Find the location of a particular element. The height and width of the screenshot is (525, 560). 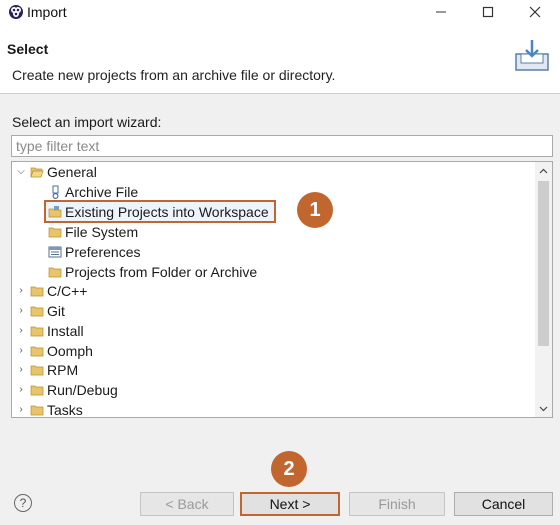

filter-input is located at coordinates (282, 146).